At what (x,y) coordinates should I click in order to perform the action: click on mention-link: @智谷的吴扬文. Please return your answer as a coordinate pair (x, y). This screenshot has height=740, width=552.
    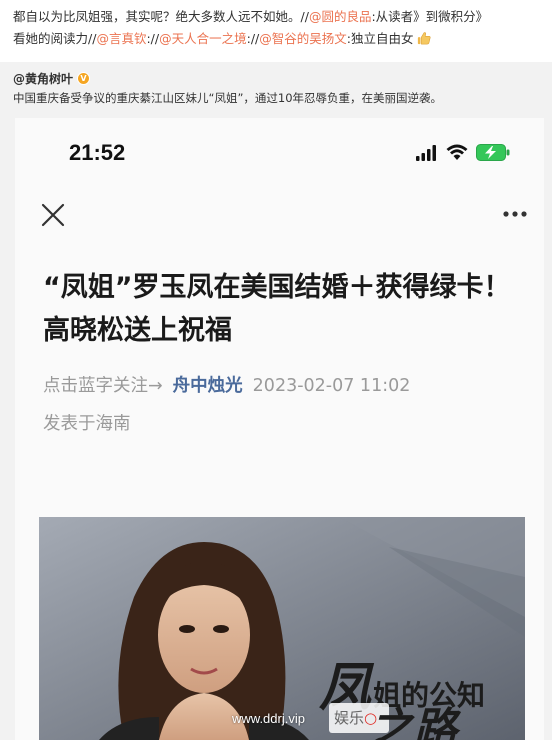
    Looking at the image, I should click on (303, 38).